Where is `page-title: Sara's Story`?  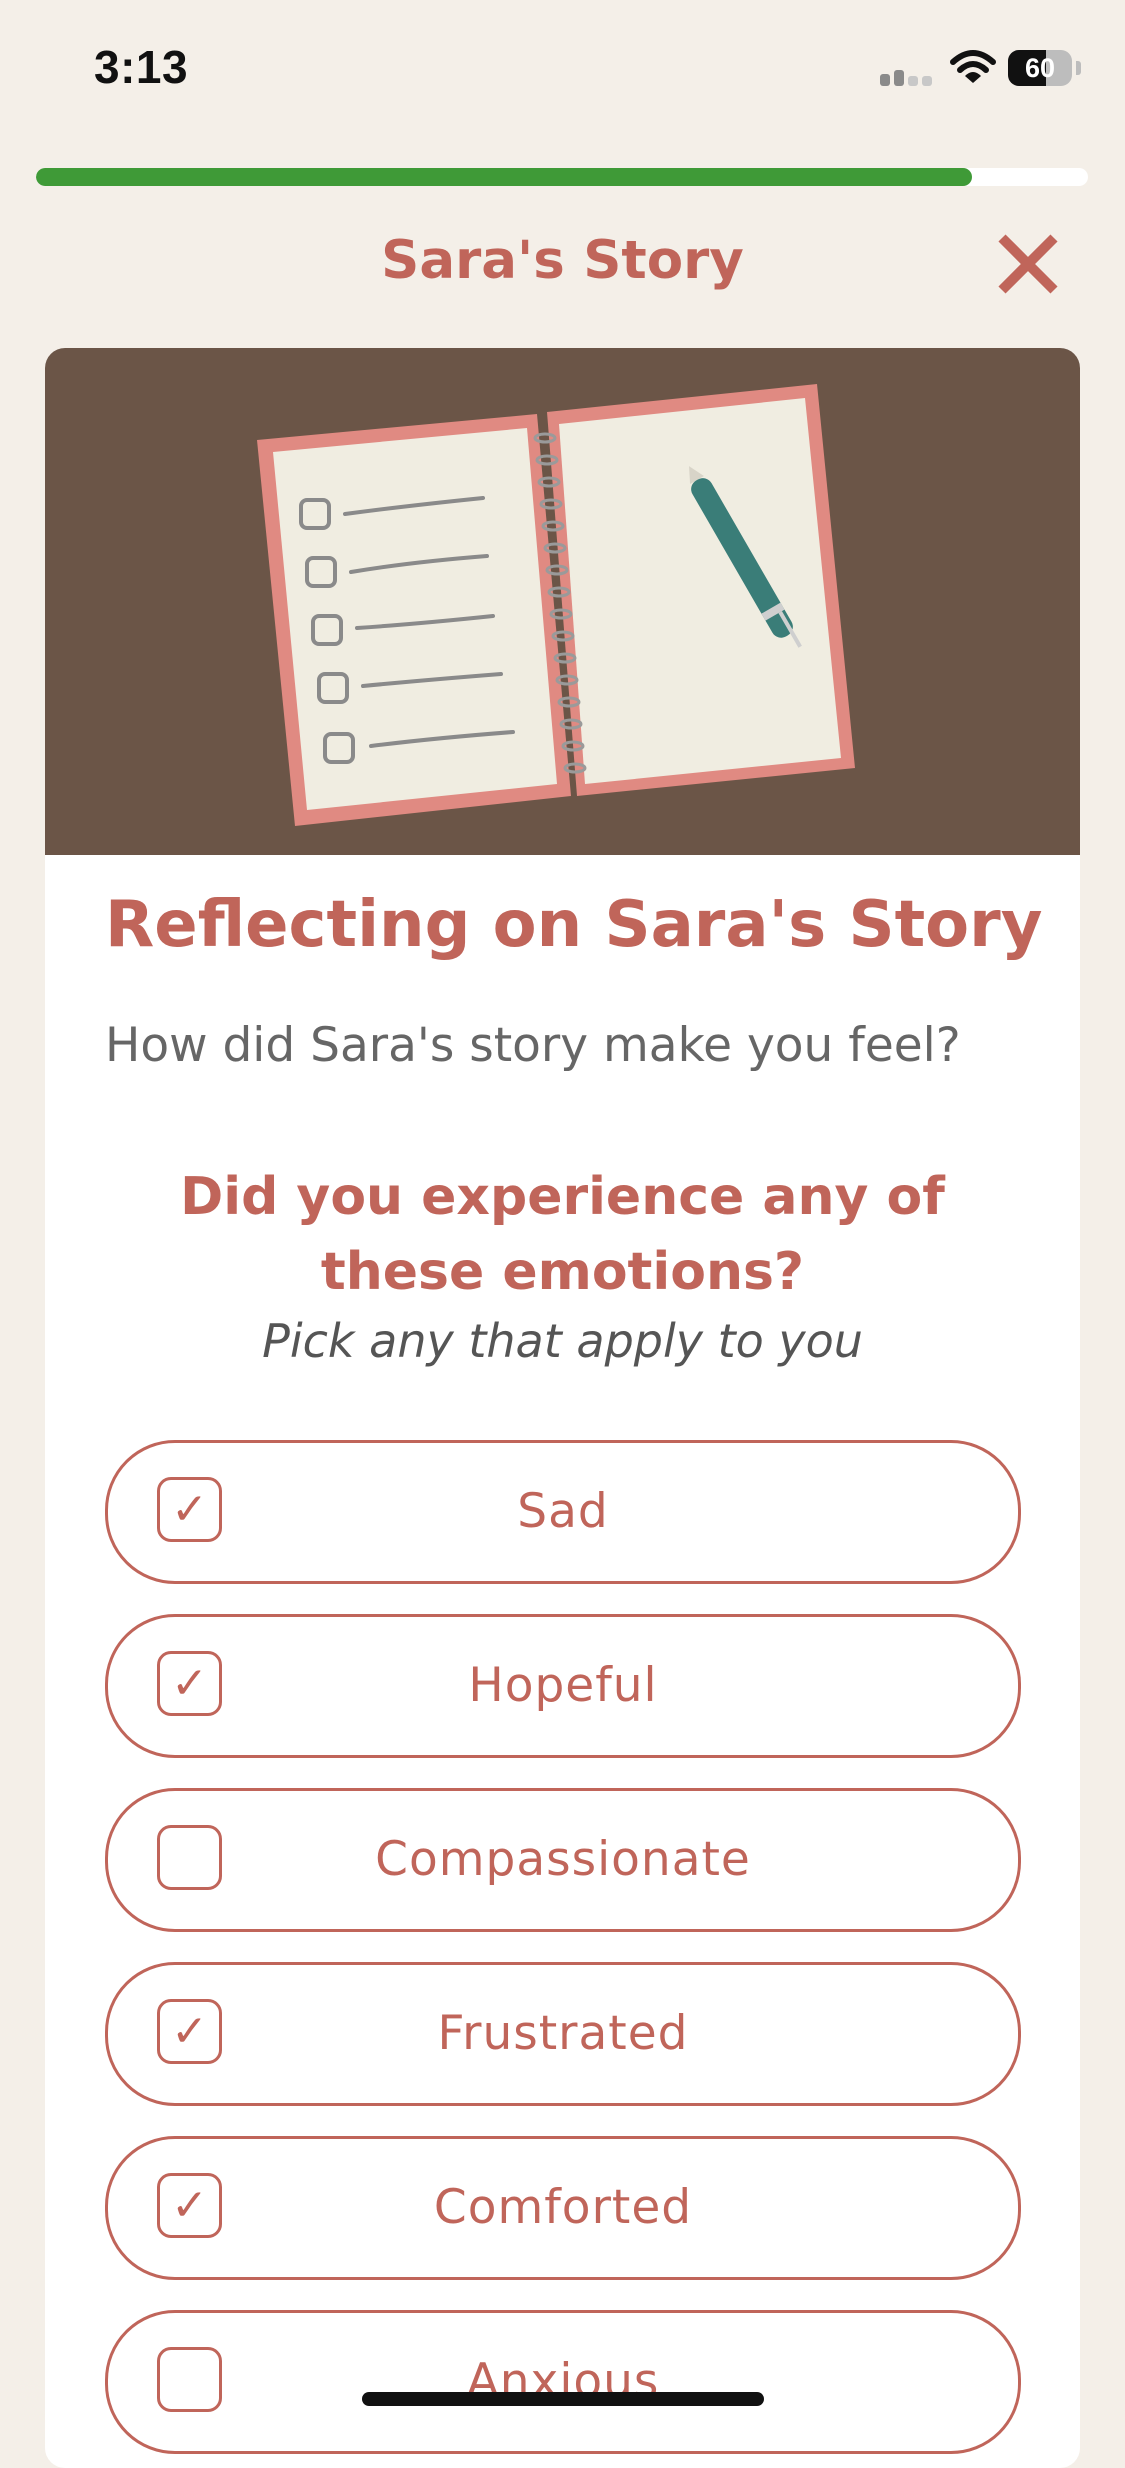 page-title: Sara's Story is located at coordinates (562, 260).